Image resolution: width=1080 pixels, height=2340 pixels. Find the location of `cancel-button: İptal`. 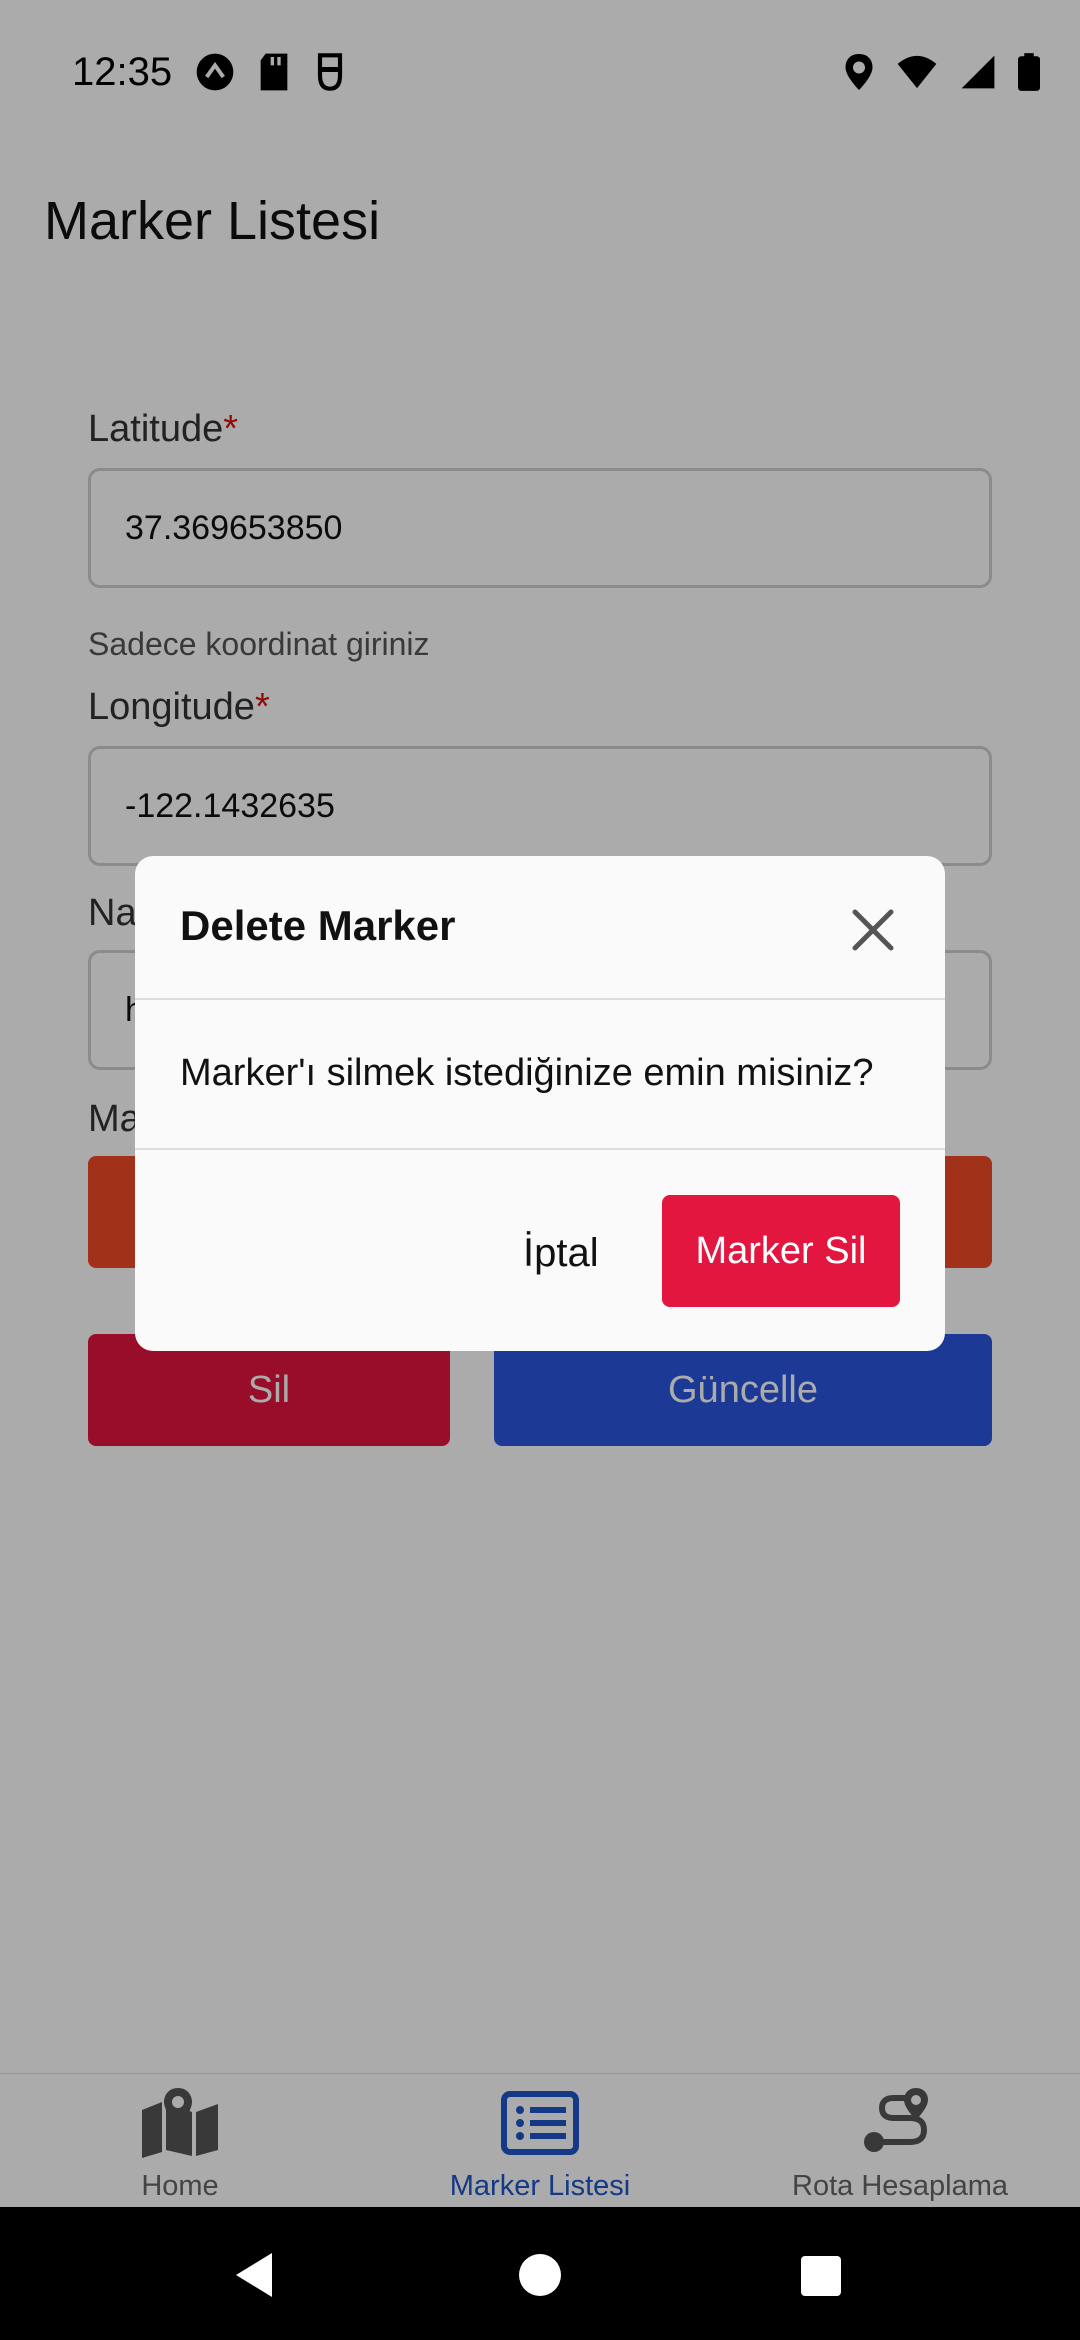

cancel-button: İptal is located at coordinates (561, 1253).